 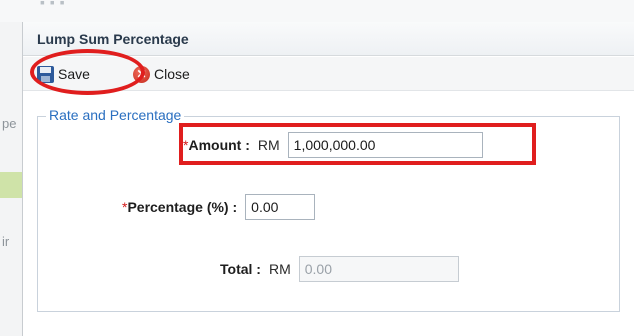 I want to click on fieldset-legend: Rate and Percentage, so click(x=115, y=115).